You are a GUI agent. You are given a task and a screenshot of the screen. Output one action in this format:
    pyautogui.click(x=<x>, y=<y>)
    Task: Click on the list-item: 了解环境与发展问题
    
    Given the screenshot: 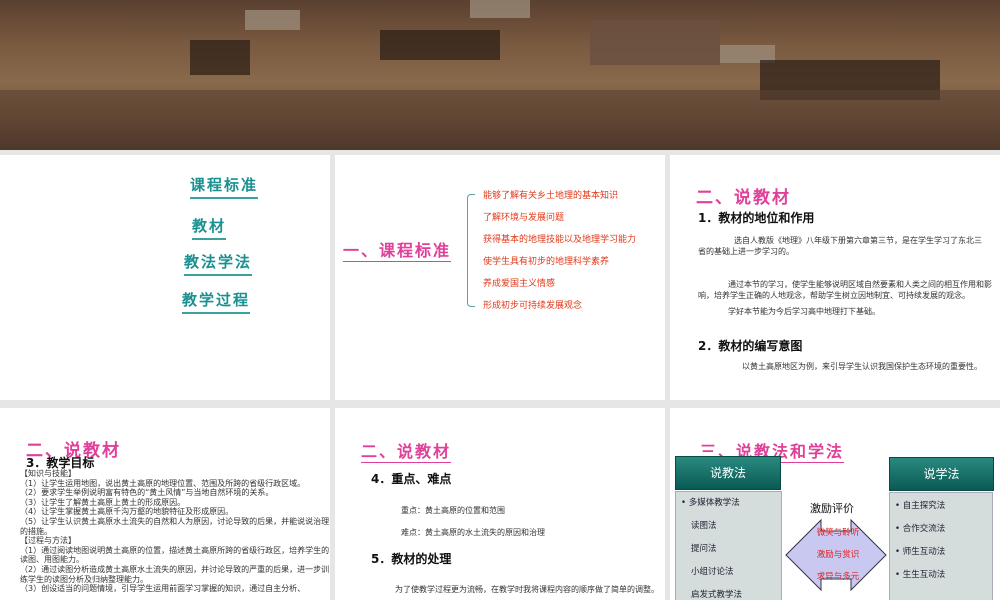 What is the action you would take?
    pyautogui.click(x=524, y=218)
    